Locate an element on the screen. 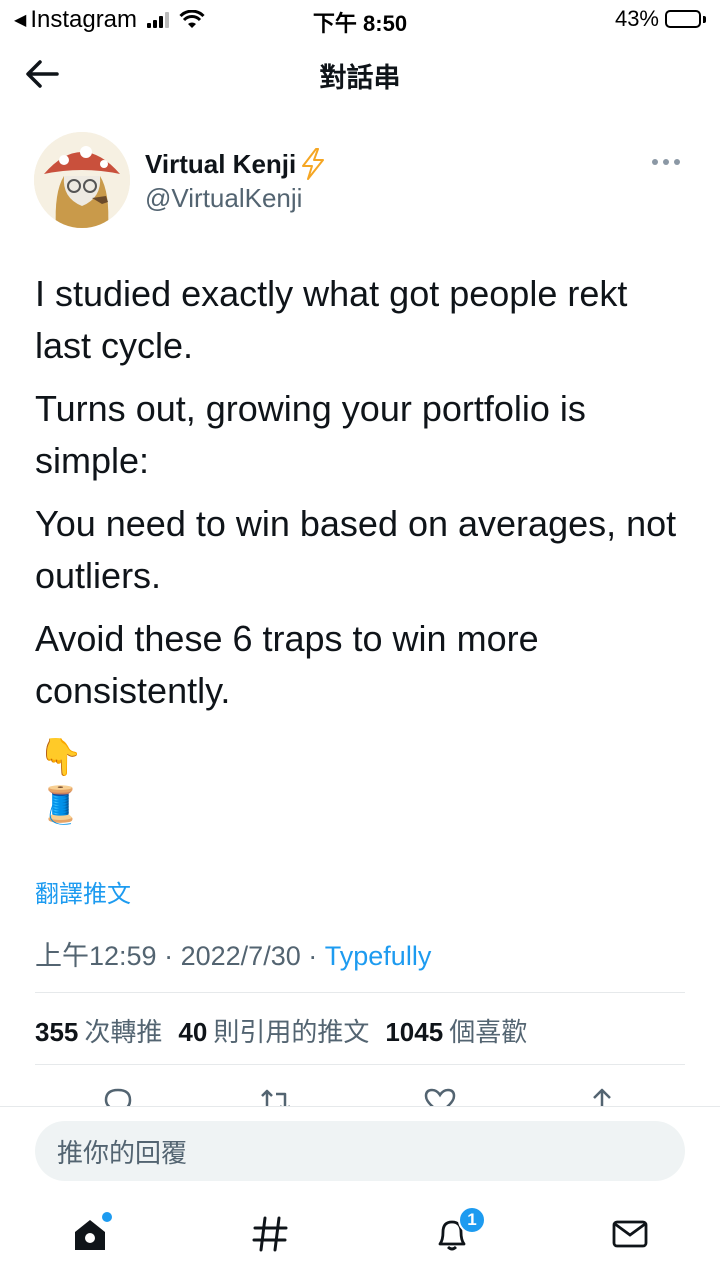  battery-percent: 43% is located at coordinates (636, 18).